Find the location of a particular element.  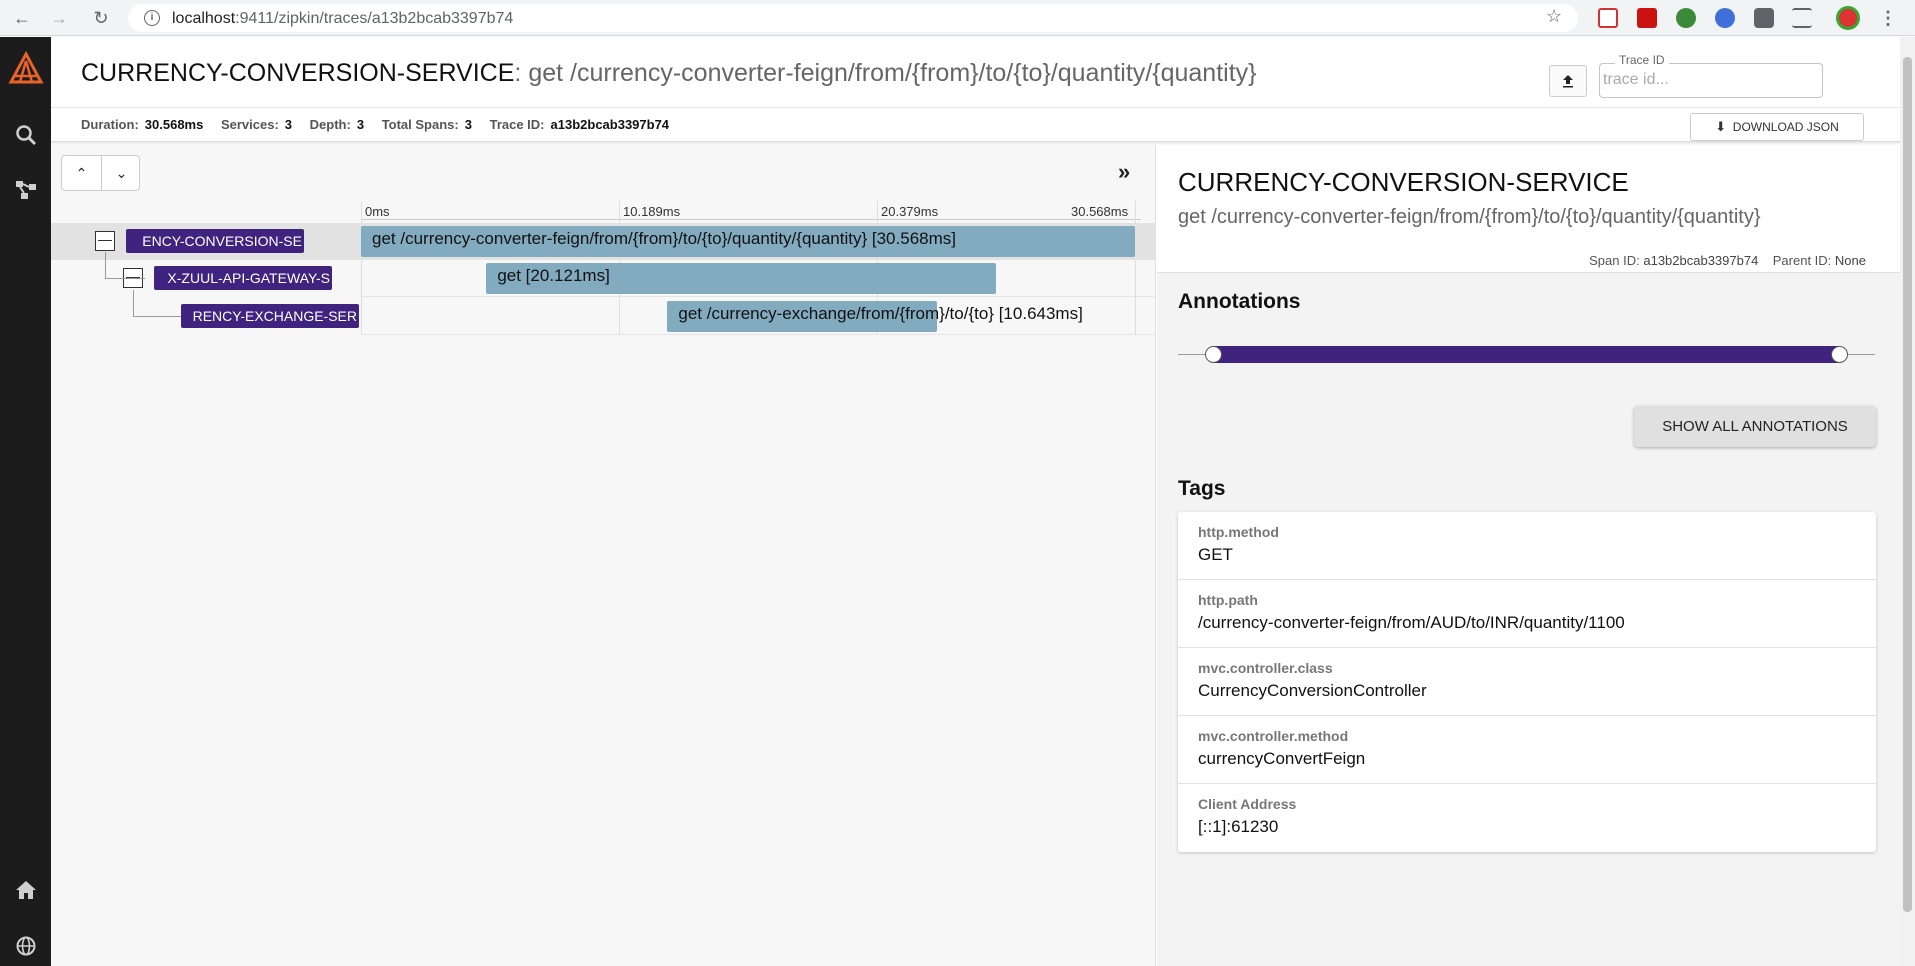

bookmark-star-icon: ☆ is located at coordinates (1554, 16).